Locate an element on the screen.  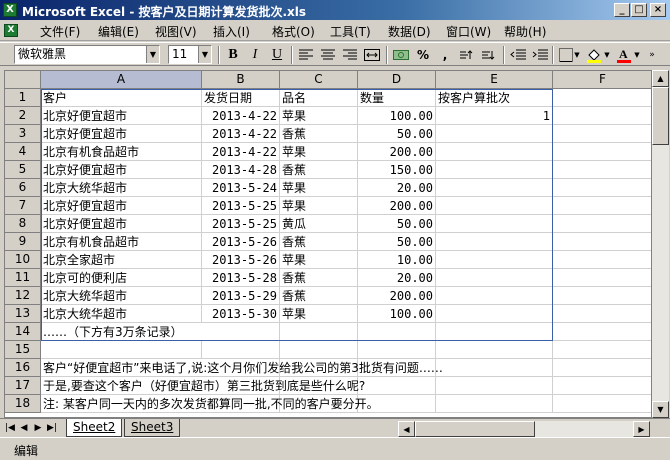
row-header-9: 9 is located at coordinates (23, 242).